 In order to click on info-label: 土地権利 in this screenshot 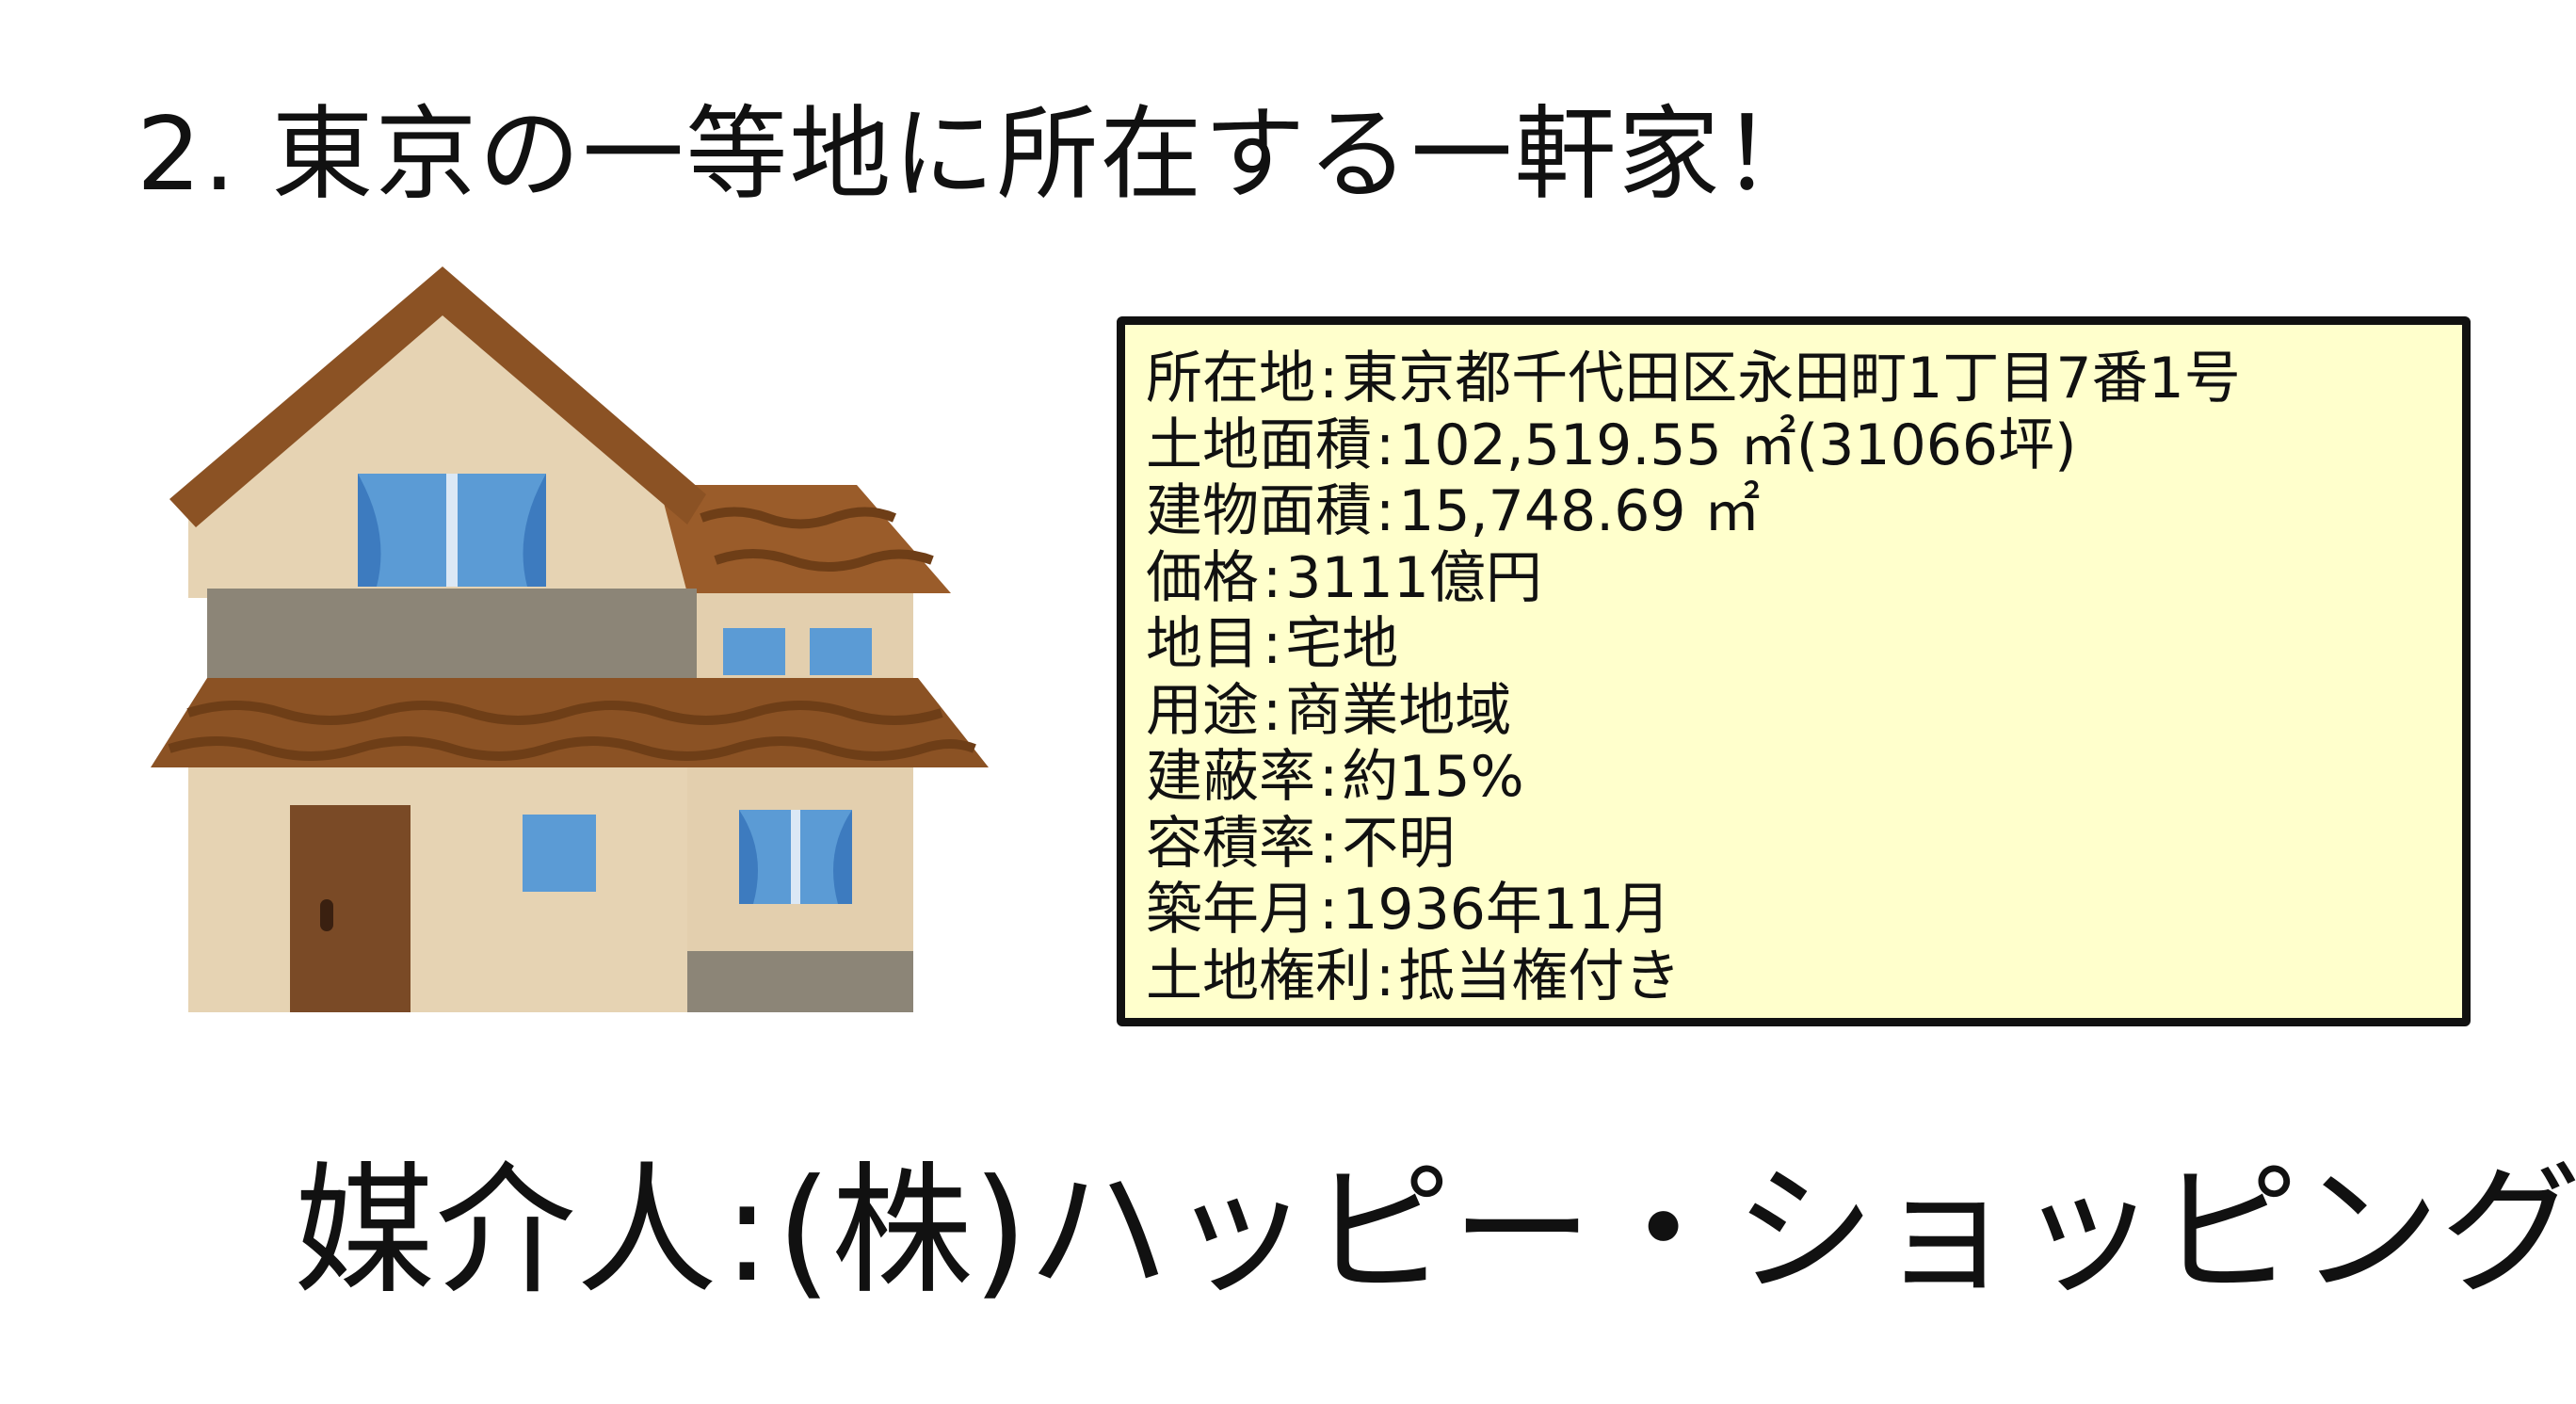, I will do `click(1259, 976)`.